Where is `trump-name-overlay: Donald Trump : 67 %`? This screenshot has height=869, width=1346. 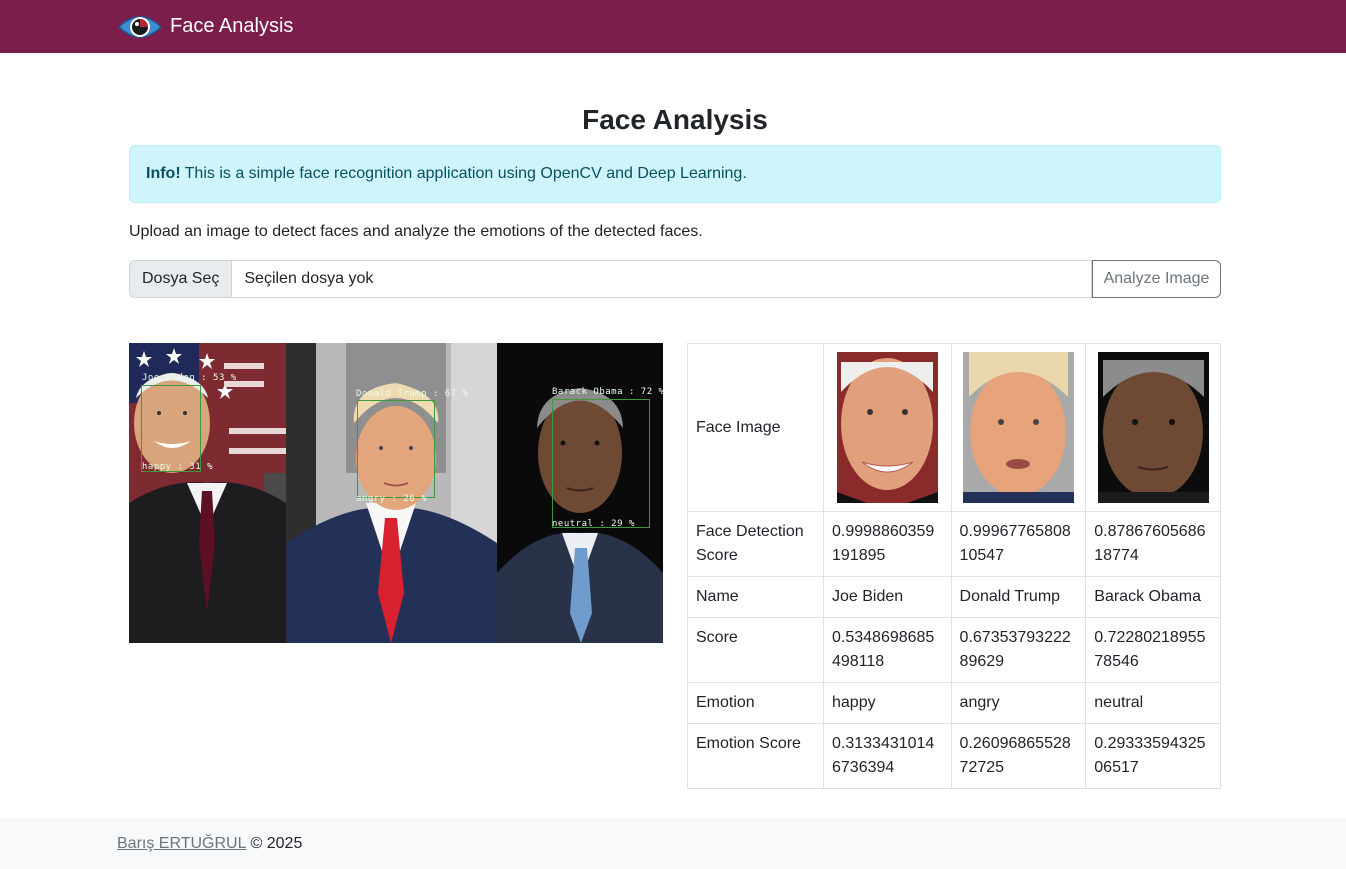
trump-name-overlay: Donald Trump : 67 % is located at coordinates (412, 394).